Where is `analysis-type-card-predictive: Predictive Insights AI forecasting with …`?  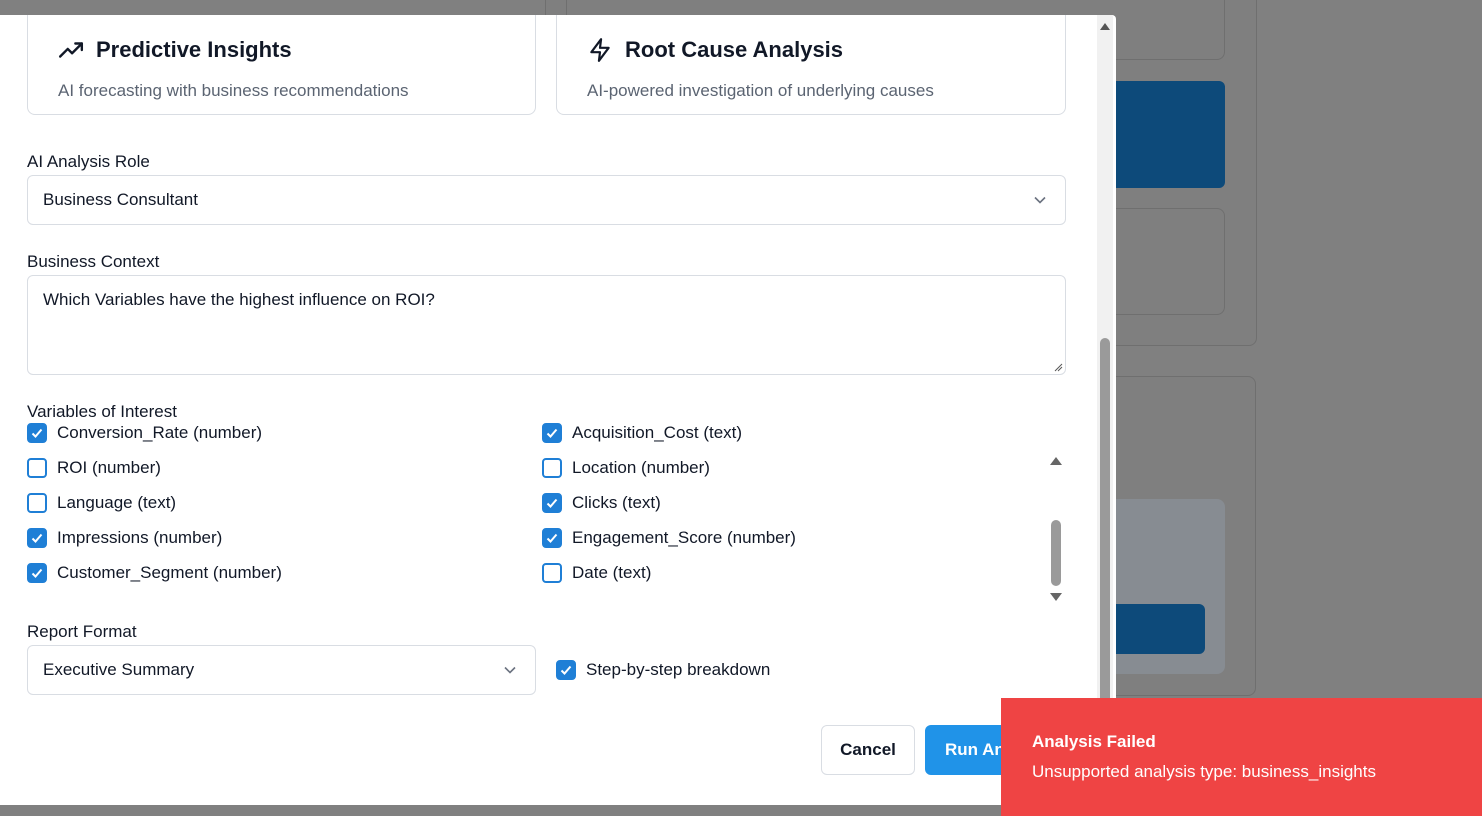
analysis-type-card-predictive: Predictive Insights AI forecasting with … is located at coordinates (281, 65).